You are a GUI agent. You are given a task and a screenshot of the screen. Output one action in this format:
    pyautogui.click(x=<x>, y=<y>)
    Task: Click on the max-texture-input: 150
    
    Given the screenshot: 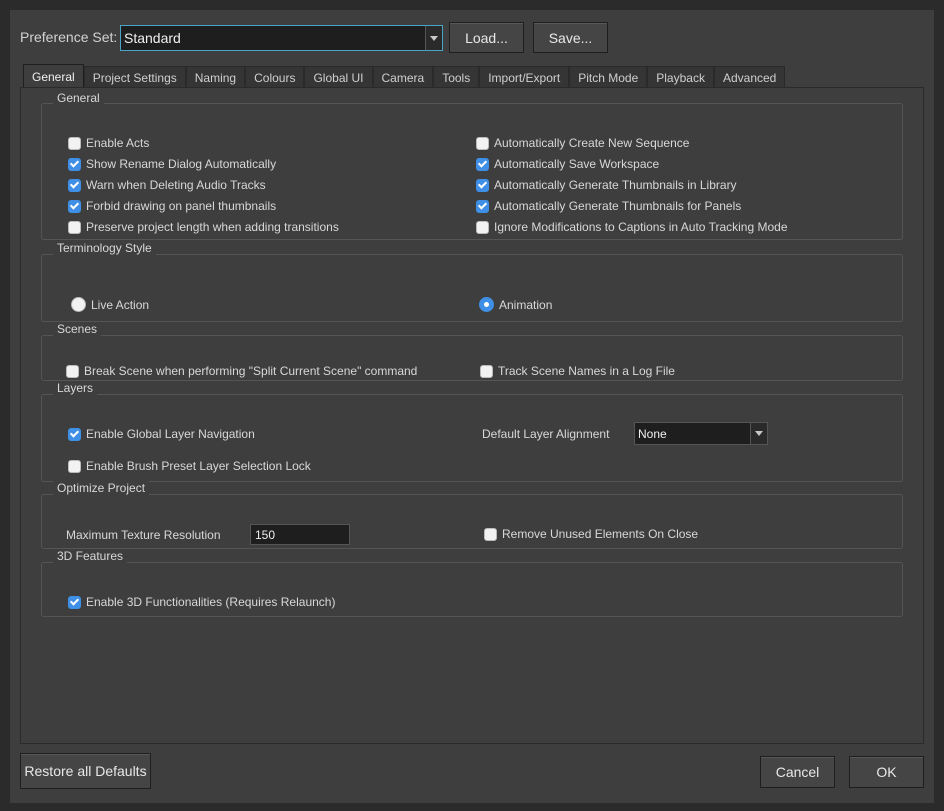 What is the action you would take?
    pyautogui.click(x=300, y=534)
    